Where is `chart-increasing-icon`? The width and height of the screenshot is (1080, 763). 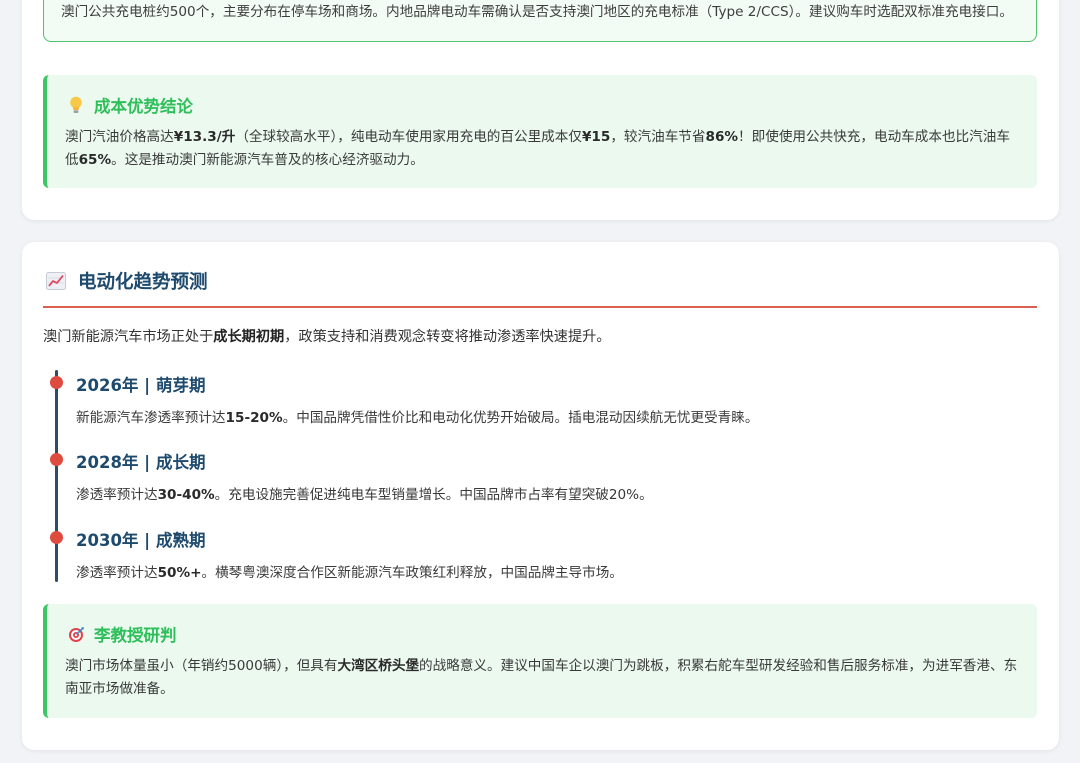
chart-increasing-icon is located at coordinates (56, 281).